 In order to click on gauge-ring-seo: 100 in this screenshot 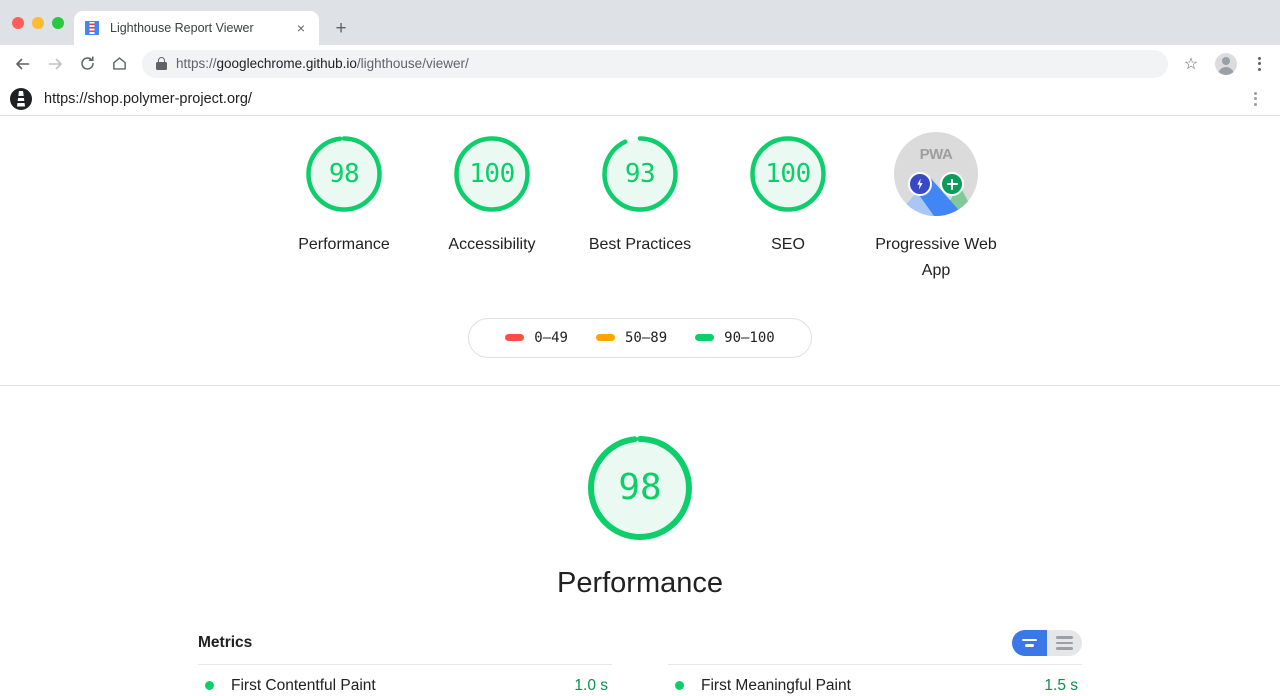, I will do `click(788, 174)`.